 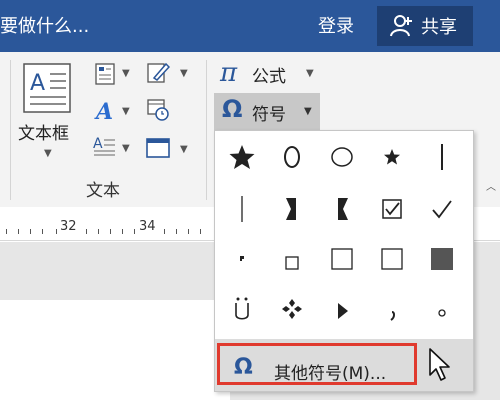 I want to click on symbol-vertical-bar, so click(x=442, y=157).